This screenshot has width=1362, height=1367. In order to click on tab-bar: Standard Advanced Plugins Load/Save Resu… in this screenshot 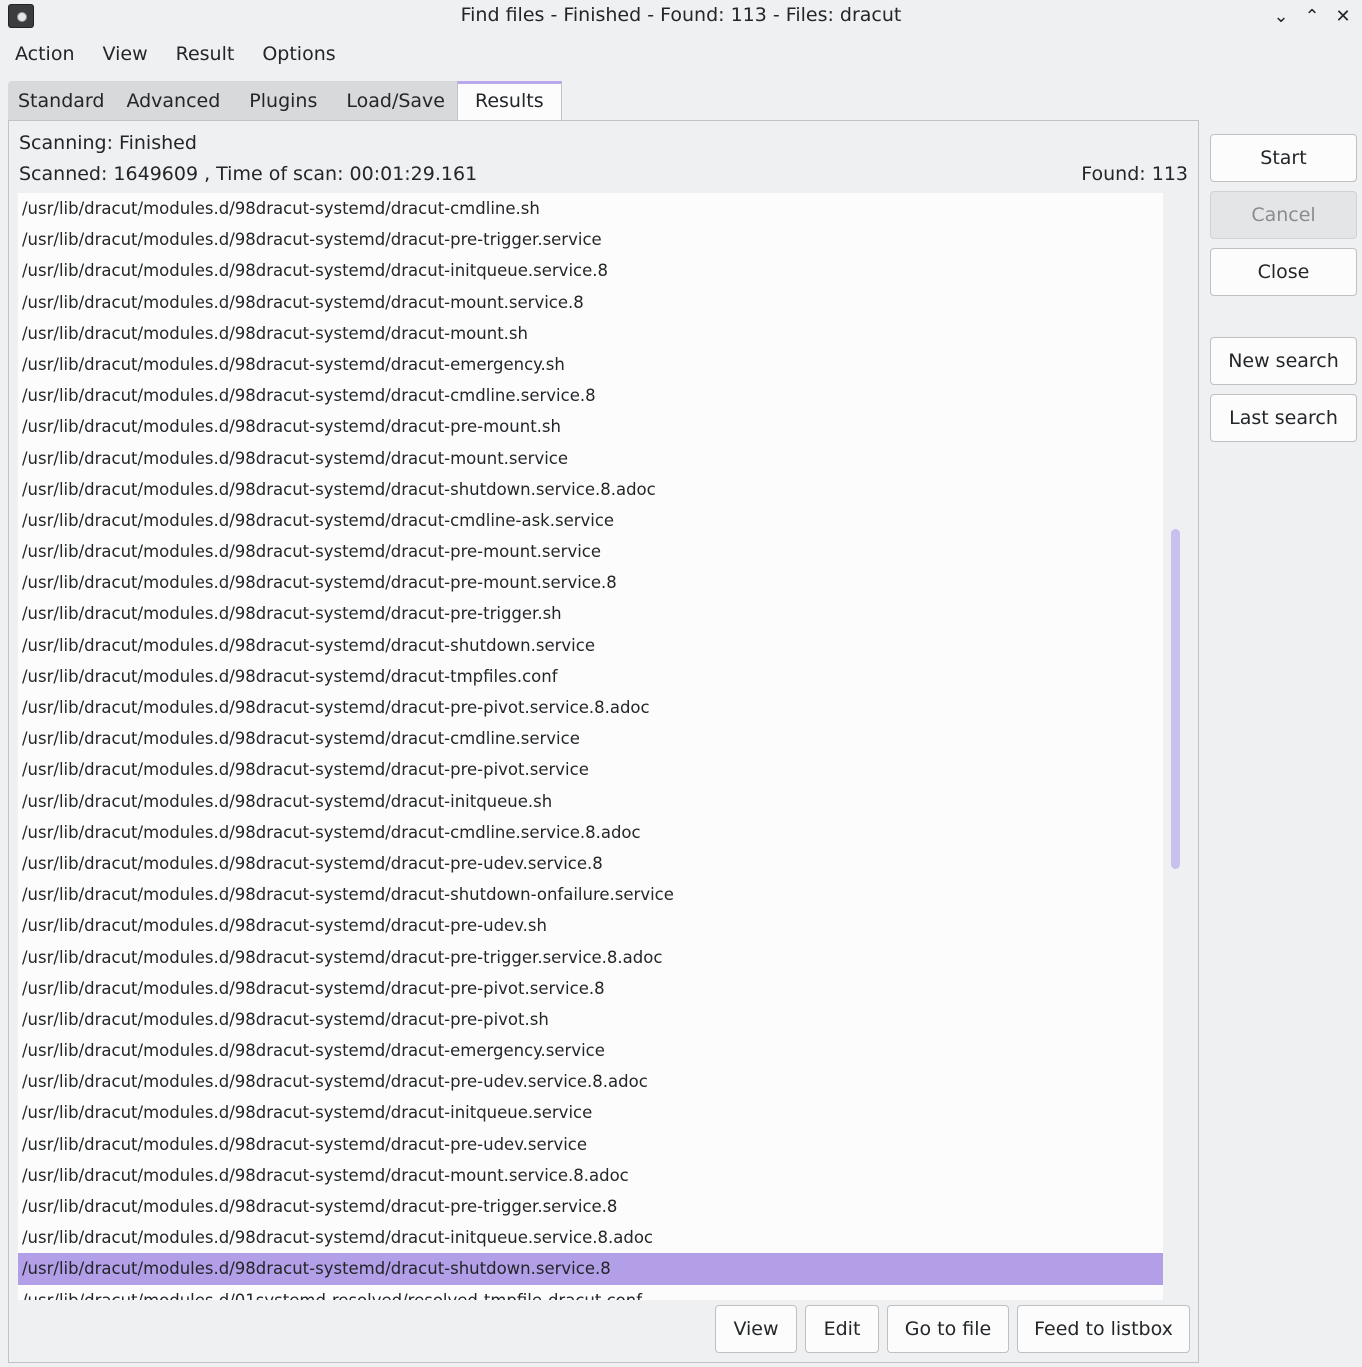, I will do `click(285, 101)`.